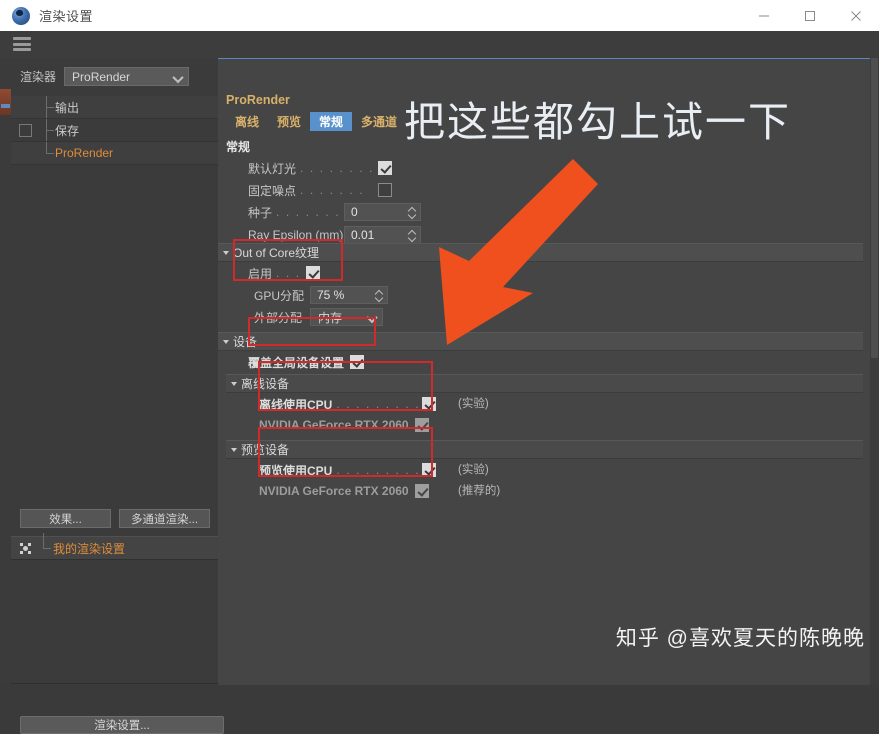 This screenshot has height=734, width=879. What do you see at coordinates (385, 168) in the screenshot?
I see `default-light-checkbox` at bounding box center [385, 168].